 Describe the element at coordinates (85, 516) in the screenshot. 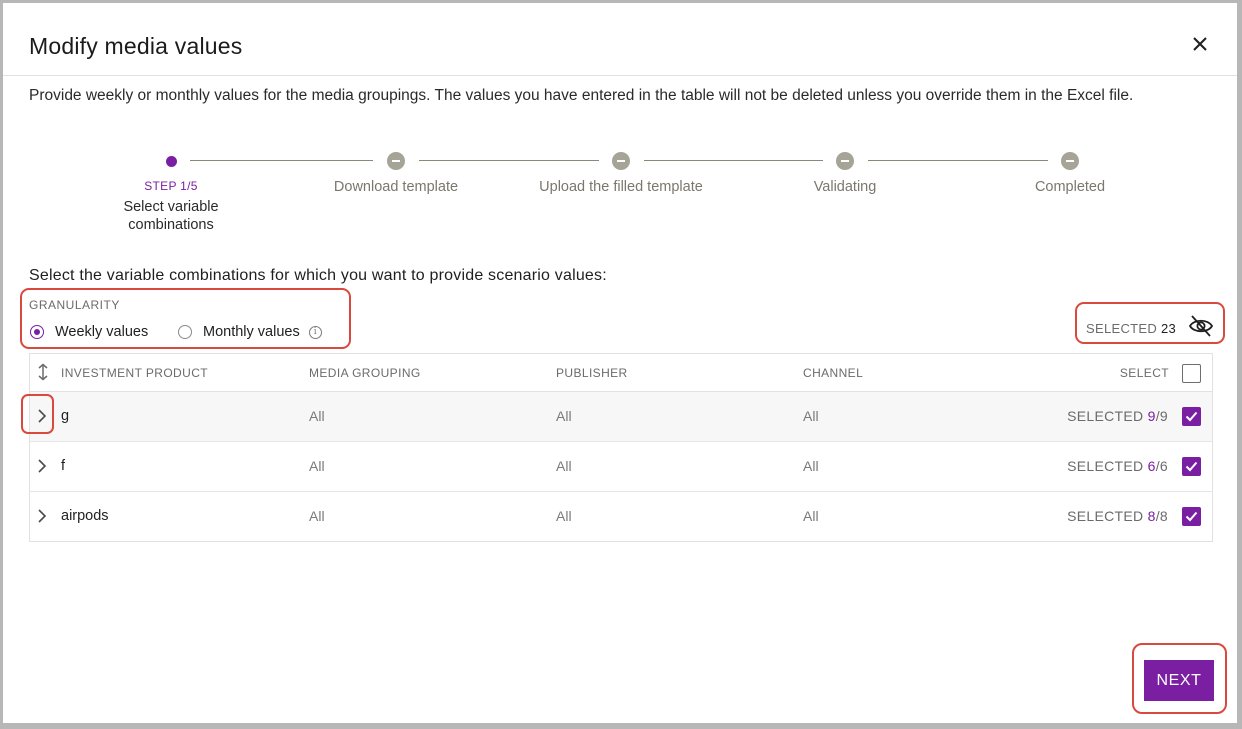

I see `cell-product: airpods` at that location.